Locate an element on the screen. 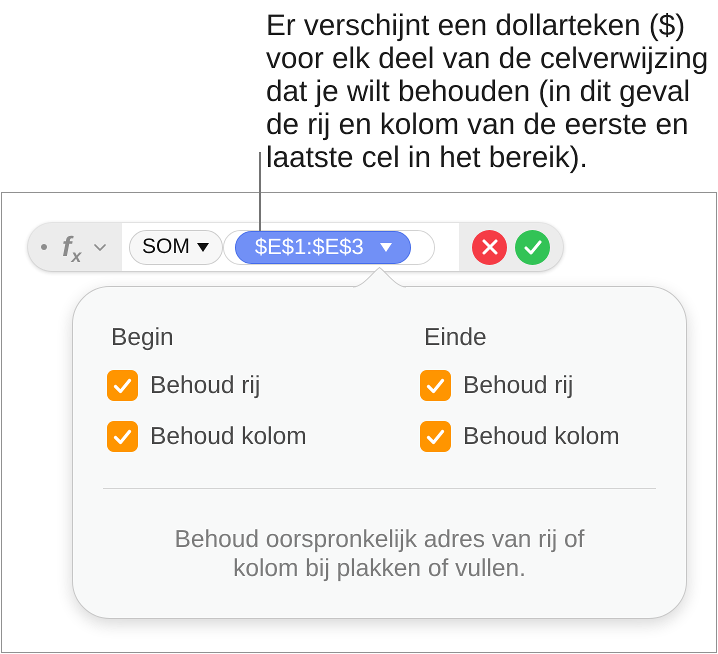 The height and width of the screenshot is (654, 718). formula-field: SOM $E$1:$E$3 is located at coordinates (290, 247).